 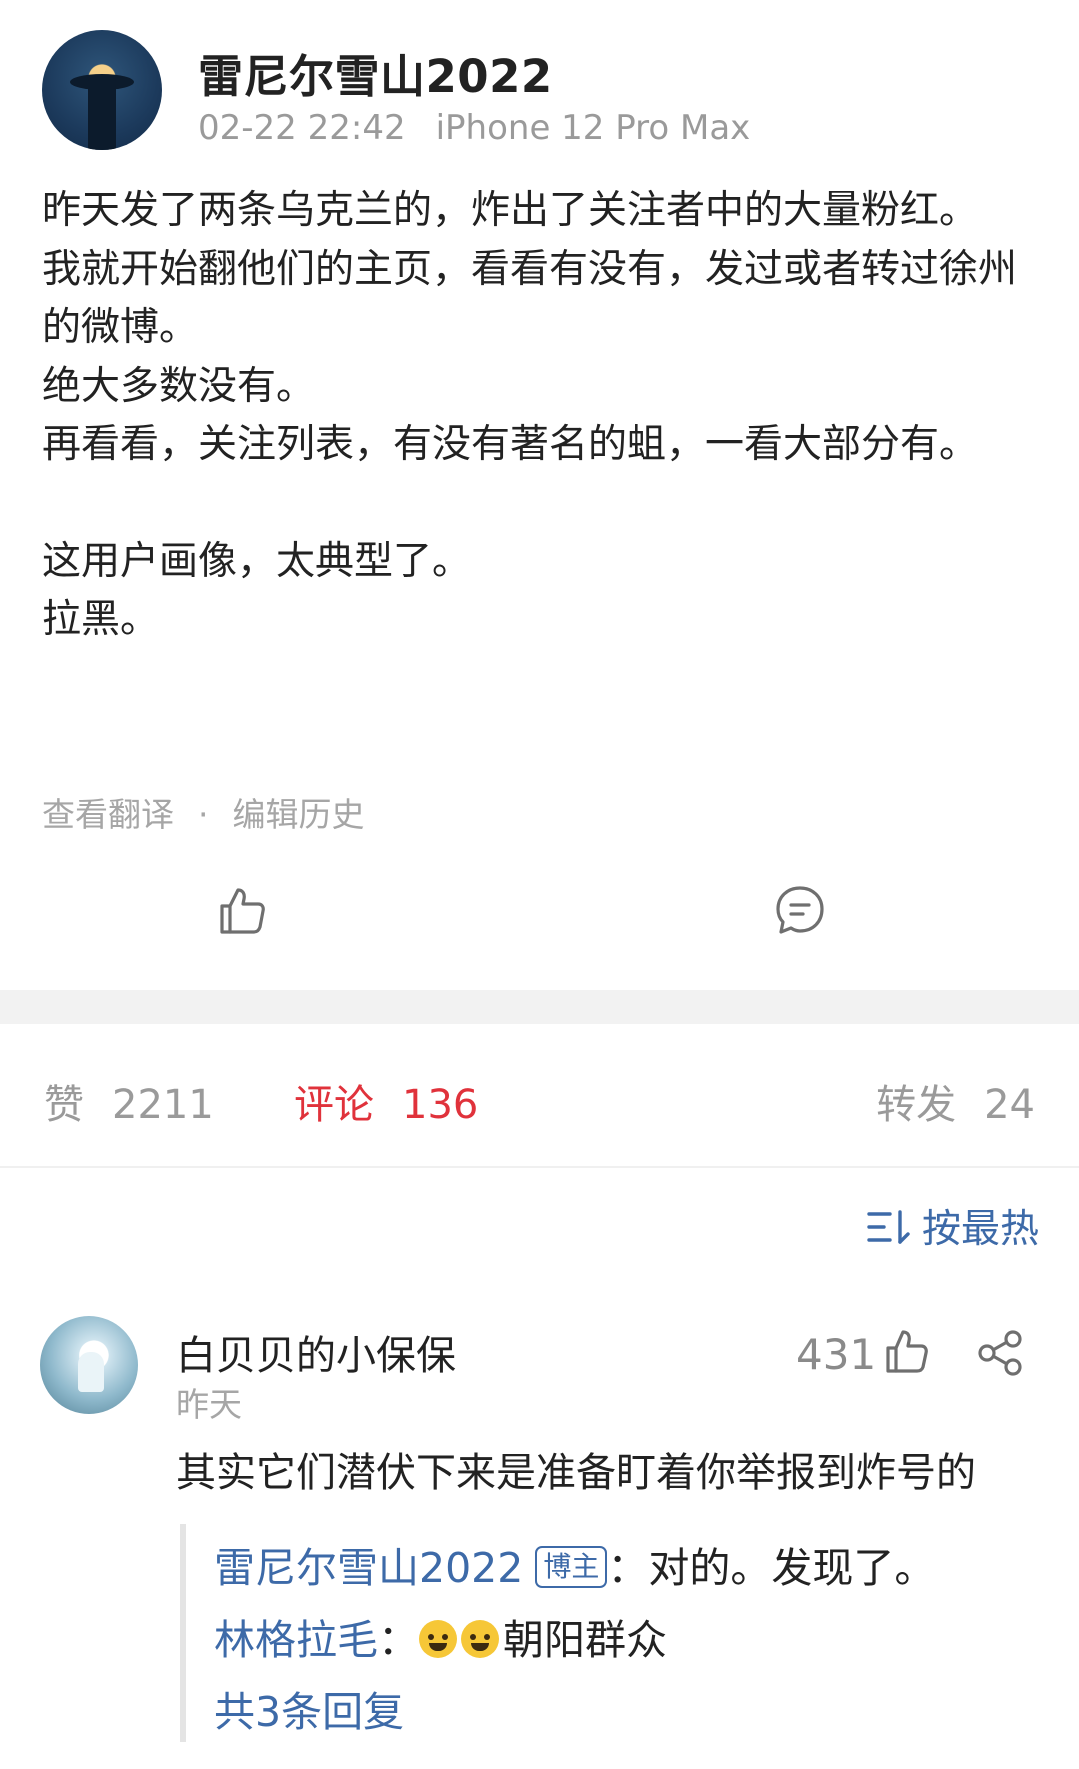 I want to click on comments-label: 评论, so click(x=334, y=1105).